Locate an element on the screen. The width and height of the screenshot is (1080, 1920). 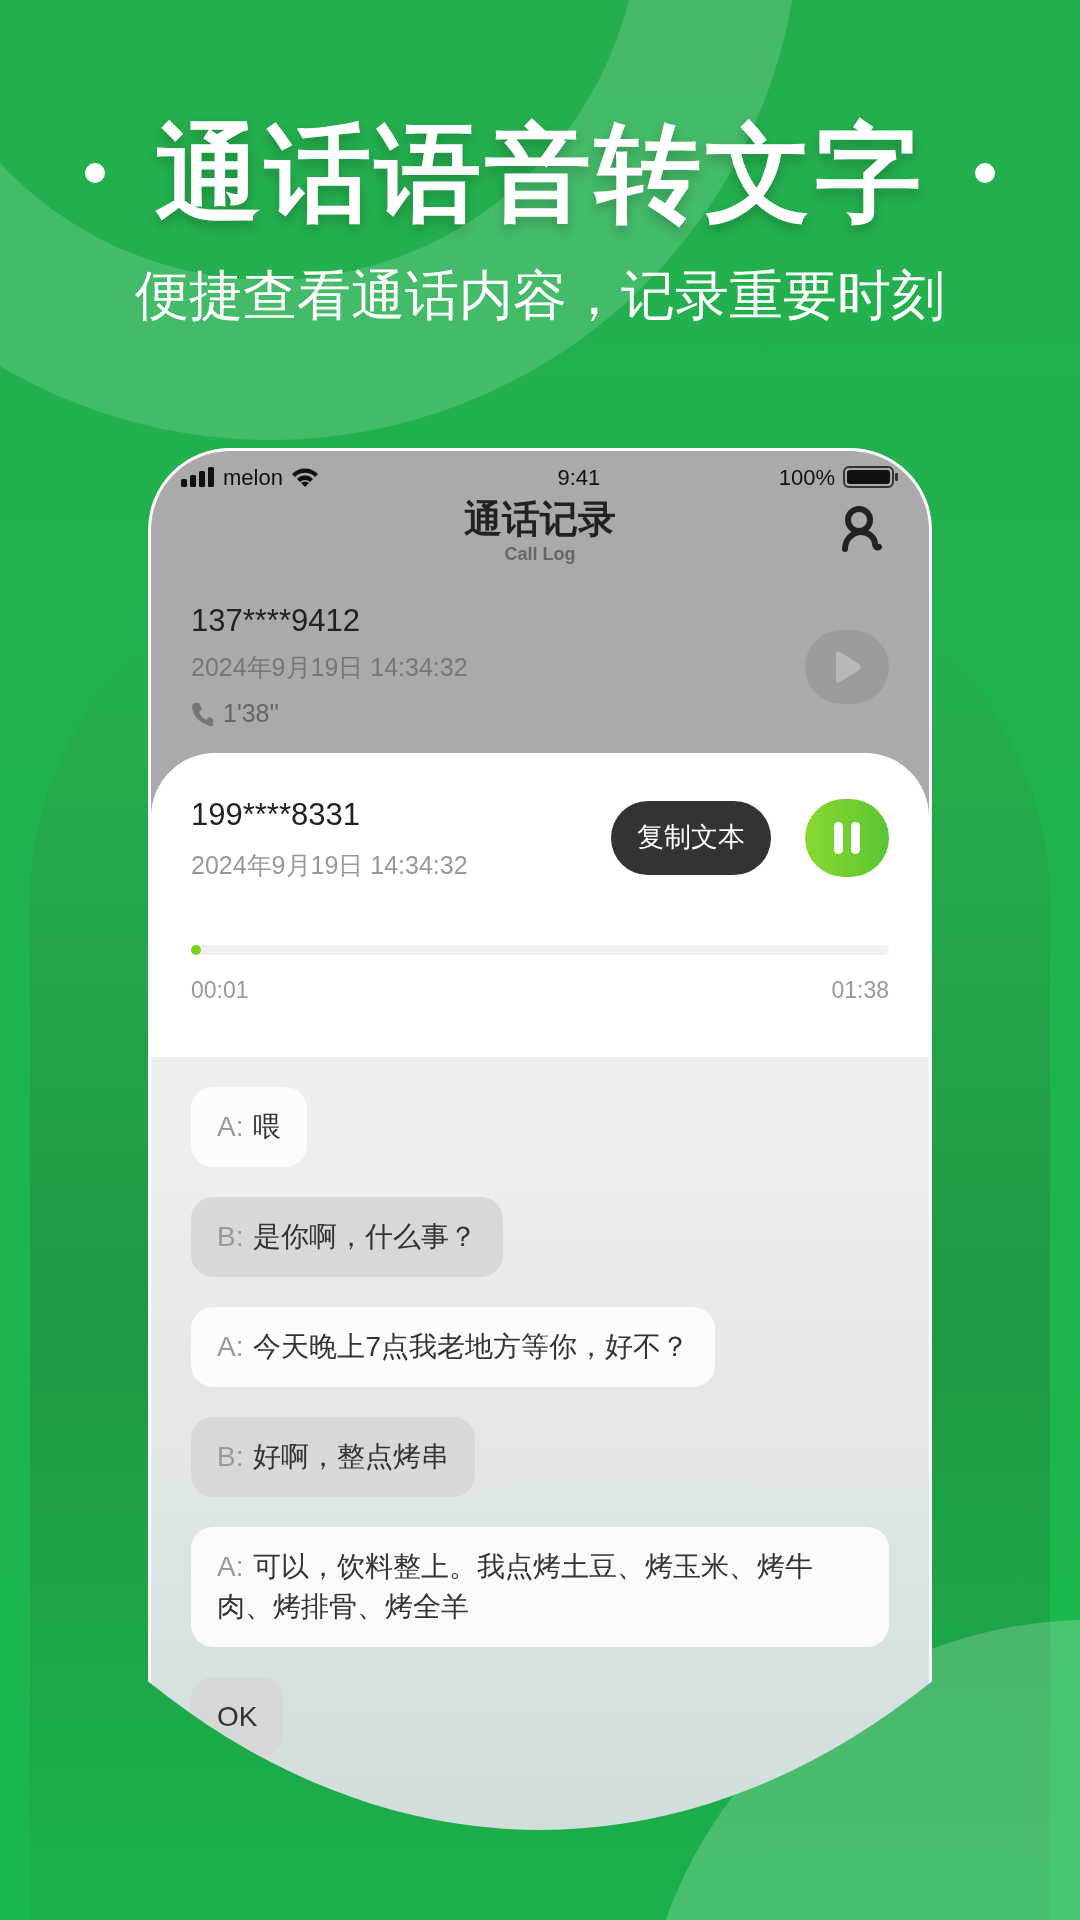
battery-icon is located at coordinates (871, 477).